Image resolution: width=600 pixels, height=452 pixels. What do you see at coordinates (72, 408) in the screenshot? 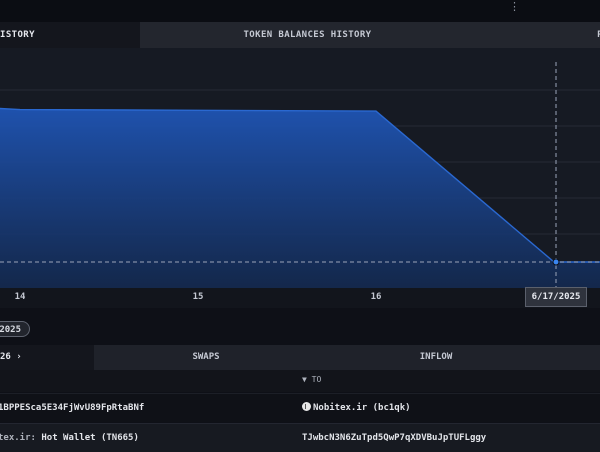
I see `from-address: 1BPPESca5E34FjWvU89FpRtaBNf` at bounding box center [72, 408].